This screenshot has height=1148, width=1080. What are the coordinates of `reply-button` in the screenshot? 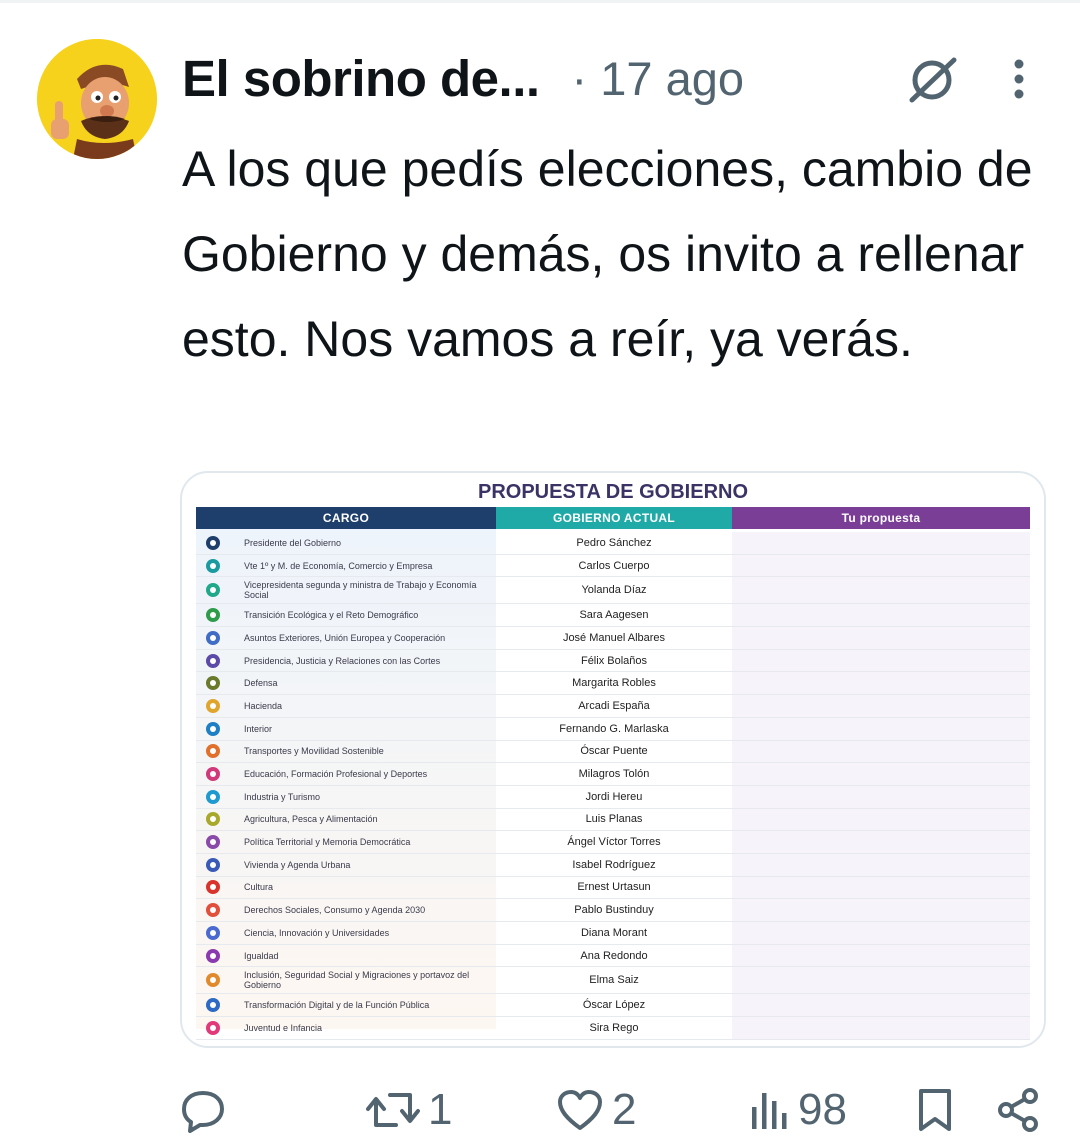 It's located at (207, 1110).